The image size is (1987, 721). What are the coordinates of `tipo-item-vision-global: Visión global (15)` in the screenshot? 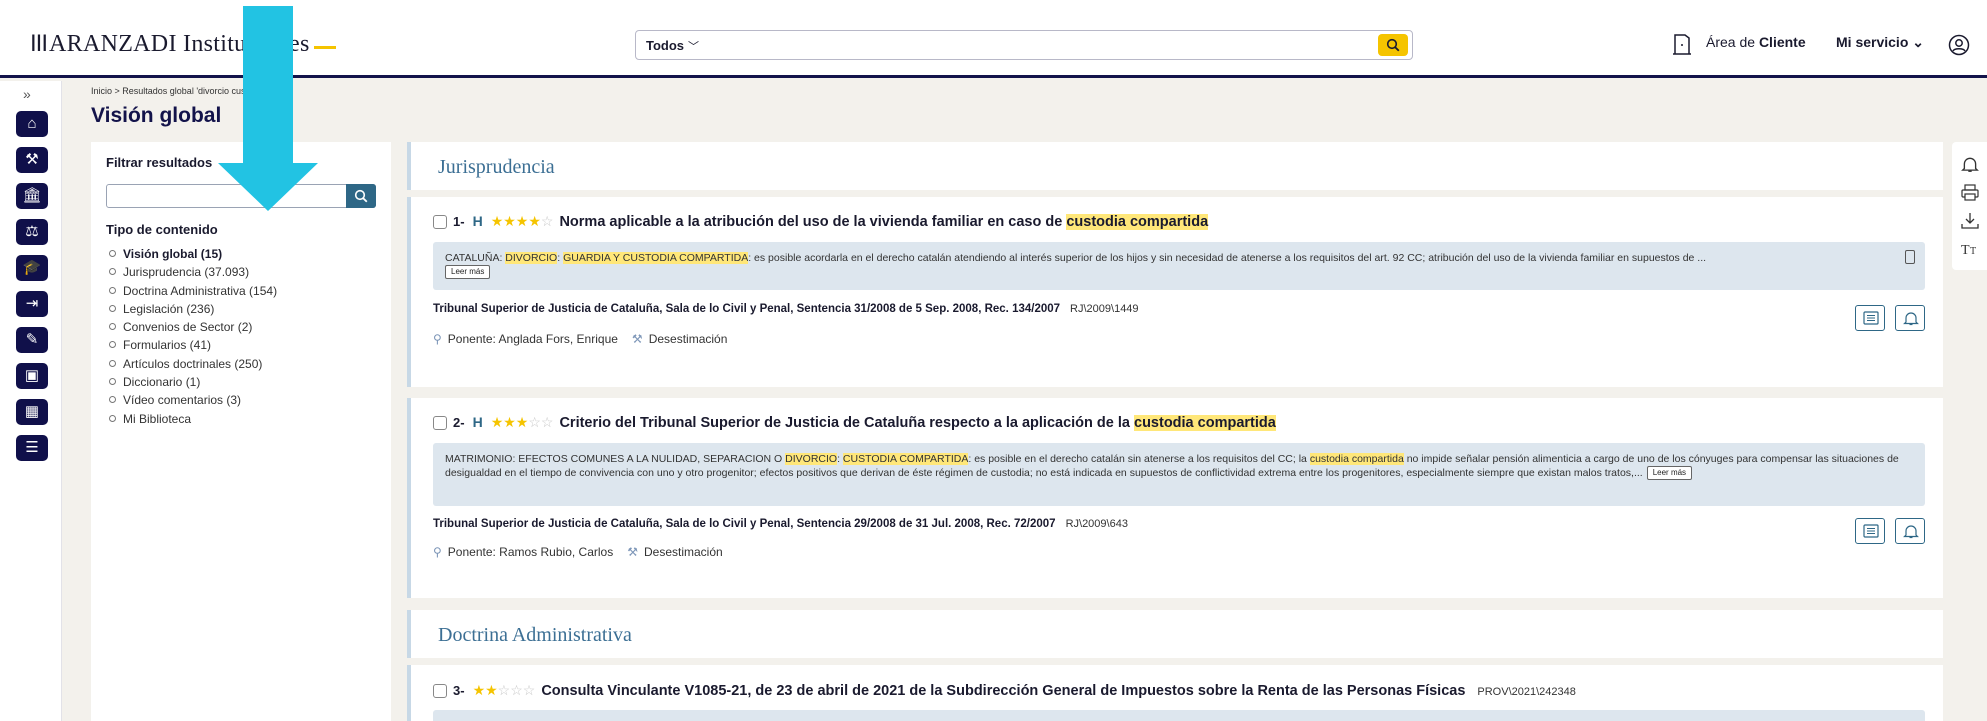 It's located at (193, 254).